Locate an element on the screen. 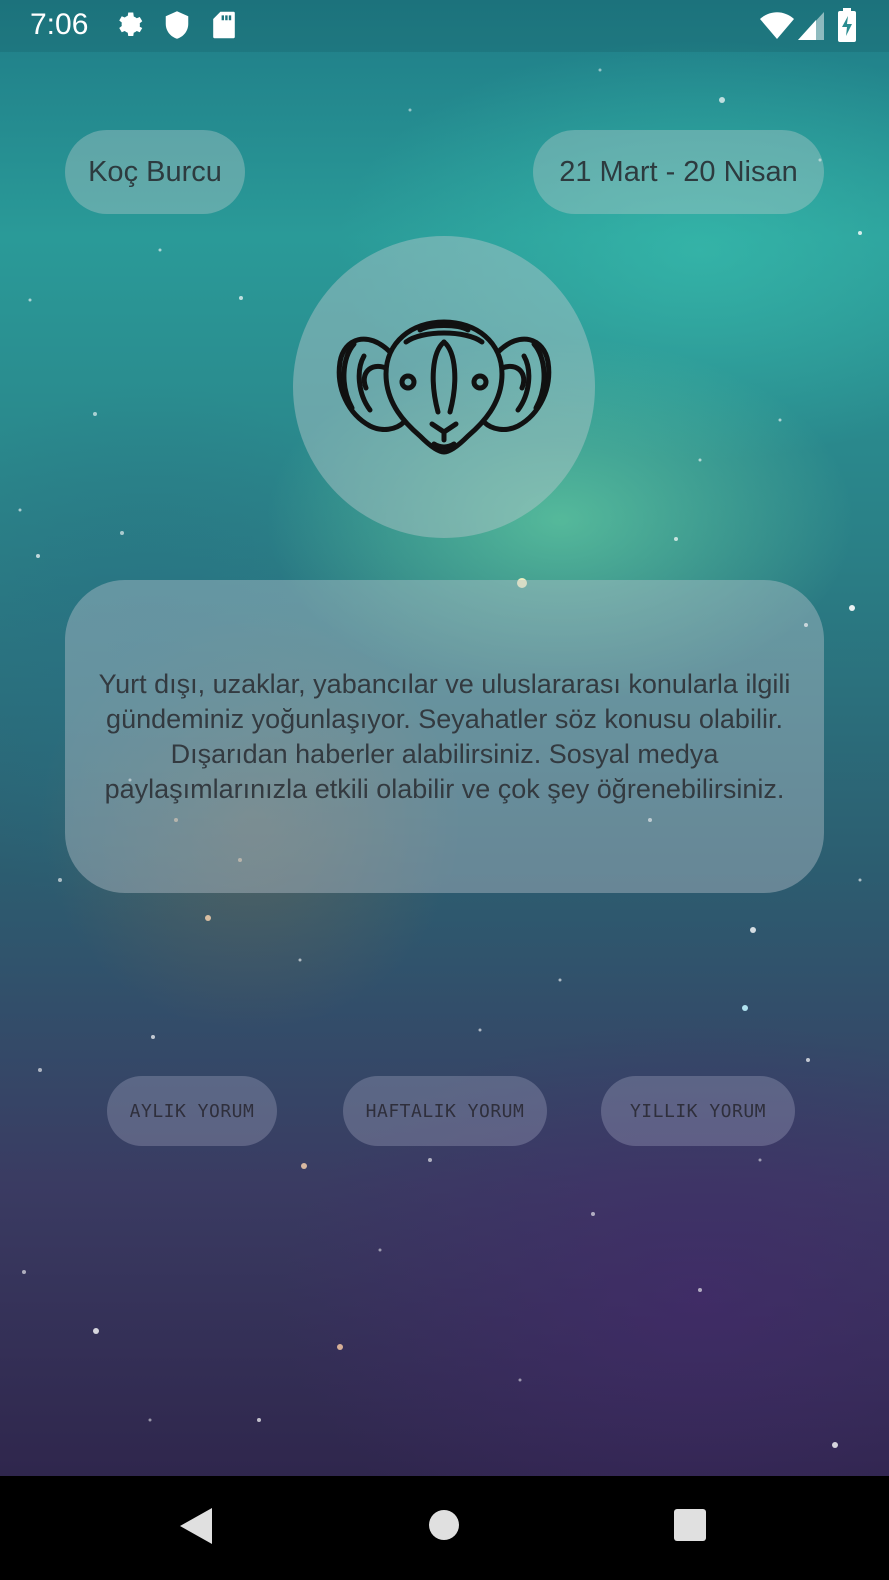 The height and width of the screenshot is (1580, 889). date-range: 21 Mart - 20 Nisan is located at coordinates (678, 171).